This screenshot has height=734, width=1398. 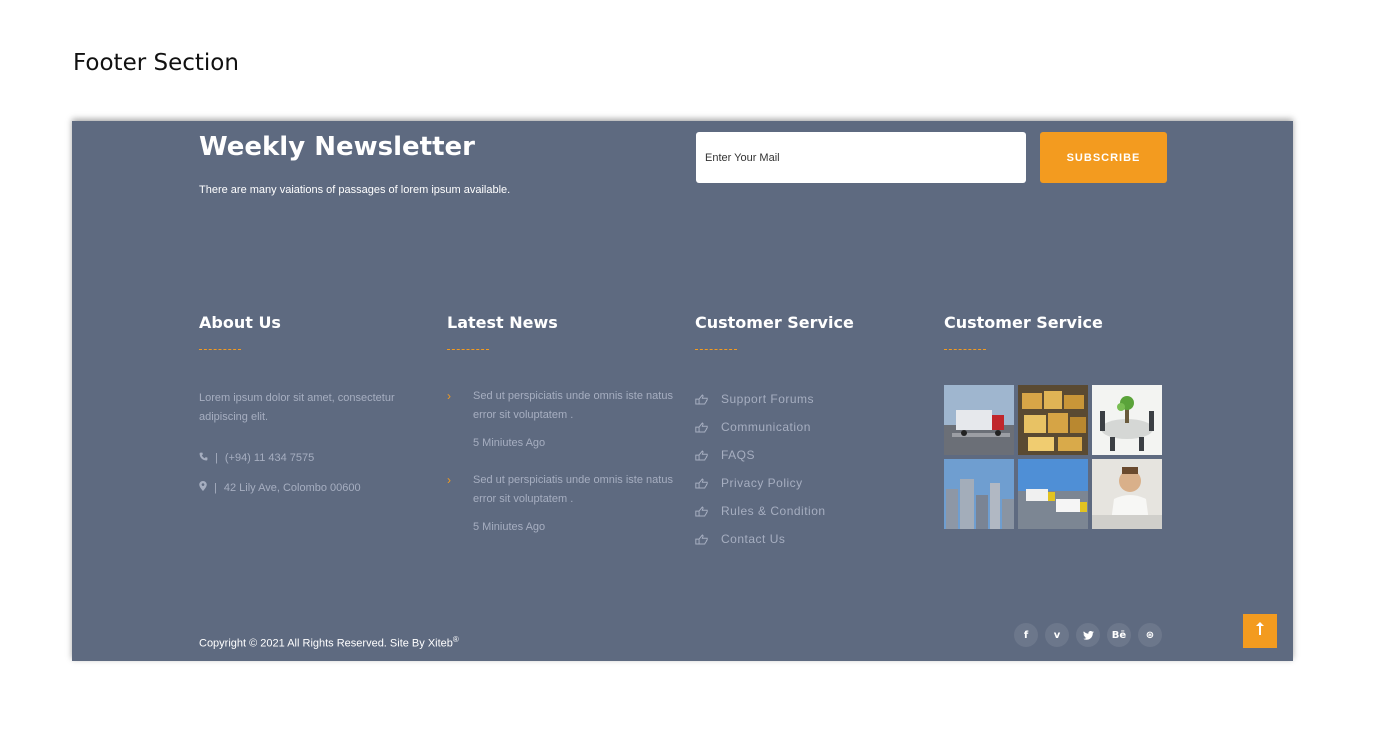 What do you see at coordinates (774, 322) in the screenshot?
I see `service-title: Customer Service` at bounding box center [774, 322].